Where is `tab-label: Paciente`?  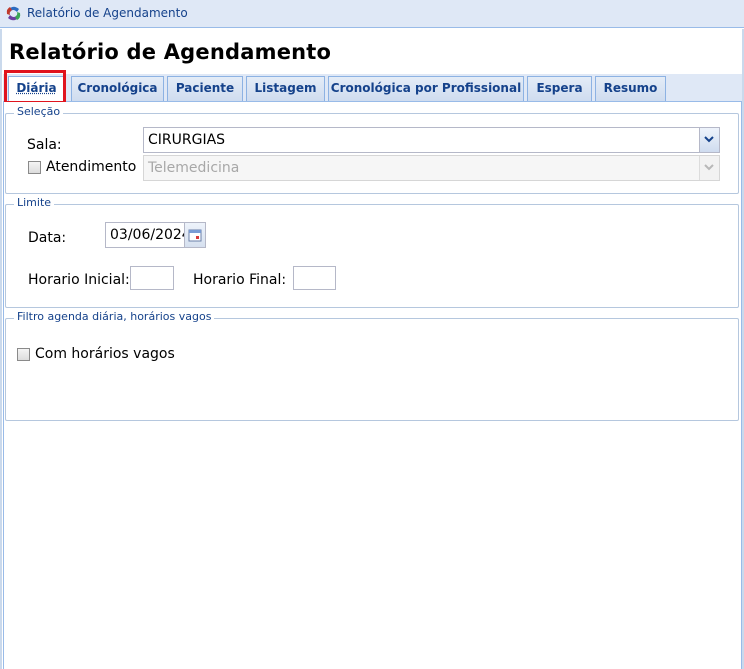 tab-label: Paciente is located at coordinates (205, 88).